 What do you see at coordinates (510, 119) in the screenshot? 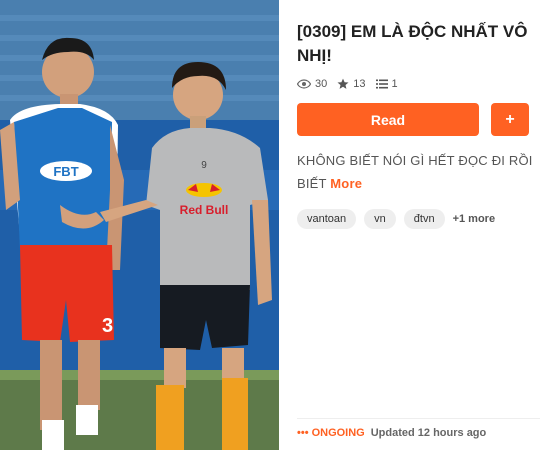
I see `add-to-library-button: +` at bounding box center [510, 119].